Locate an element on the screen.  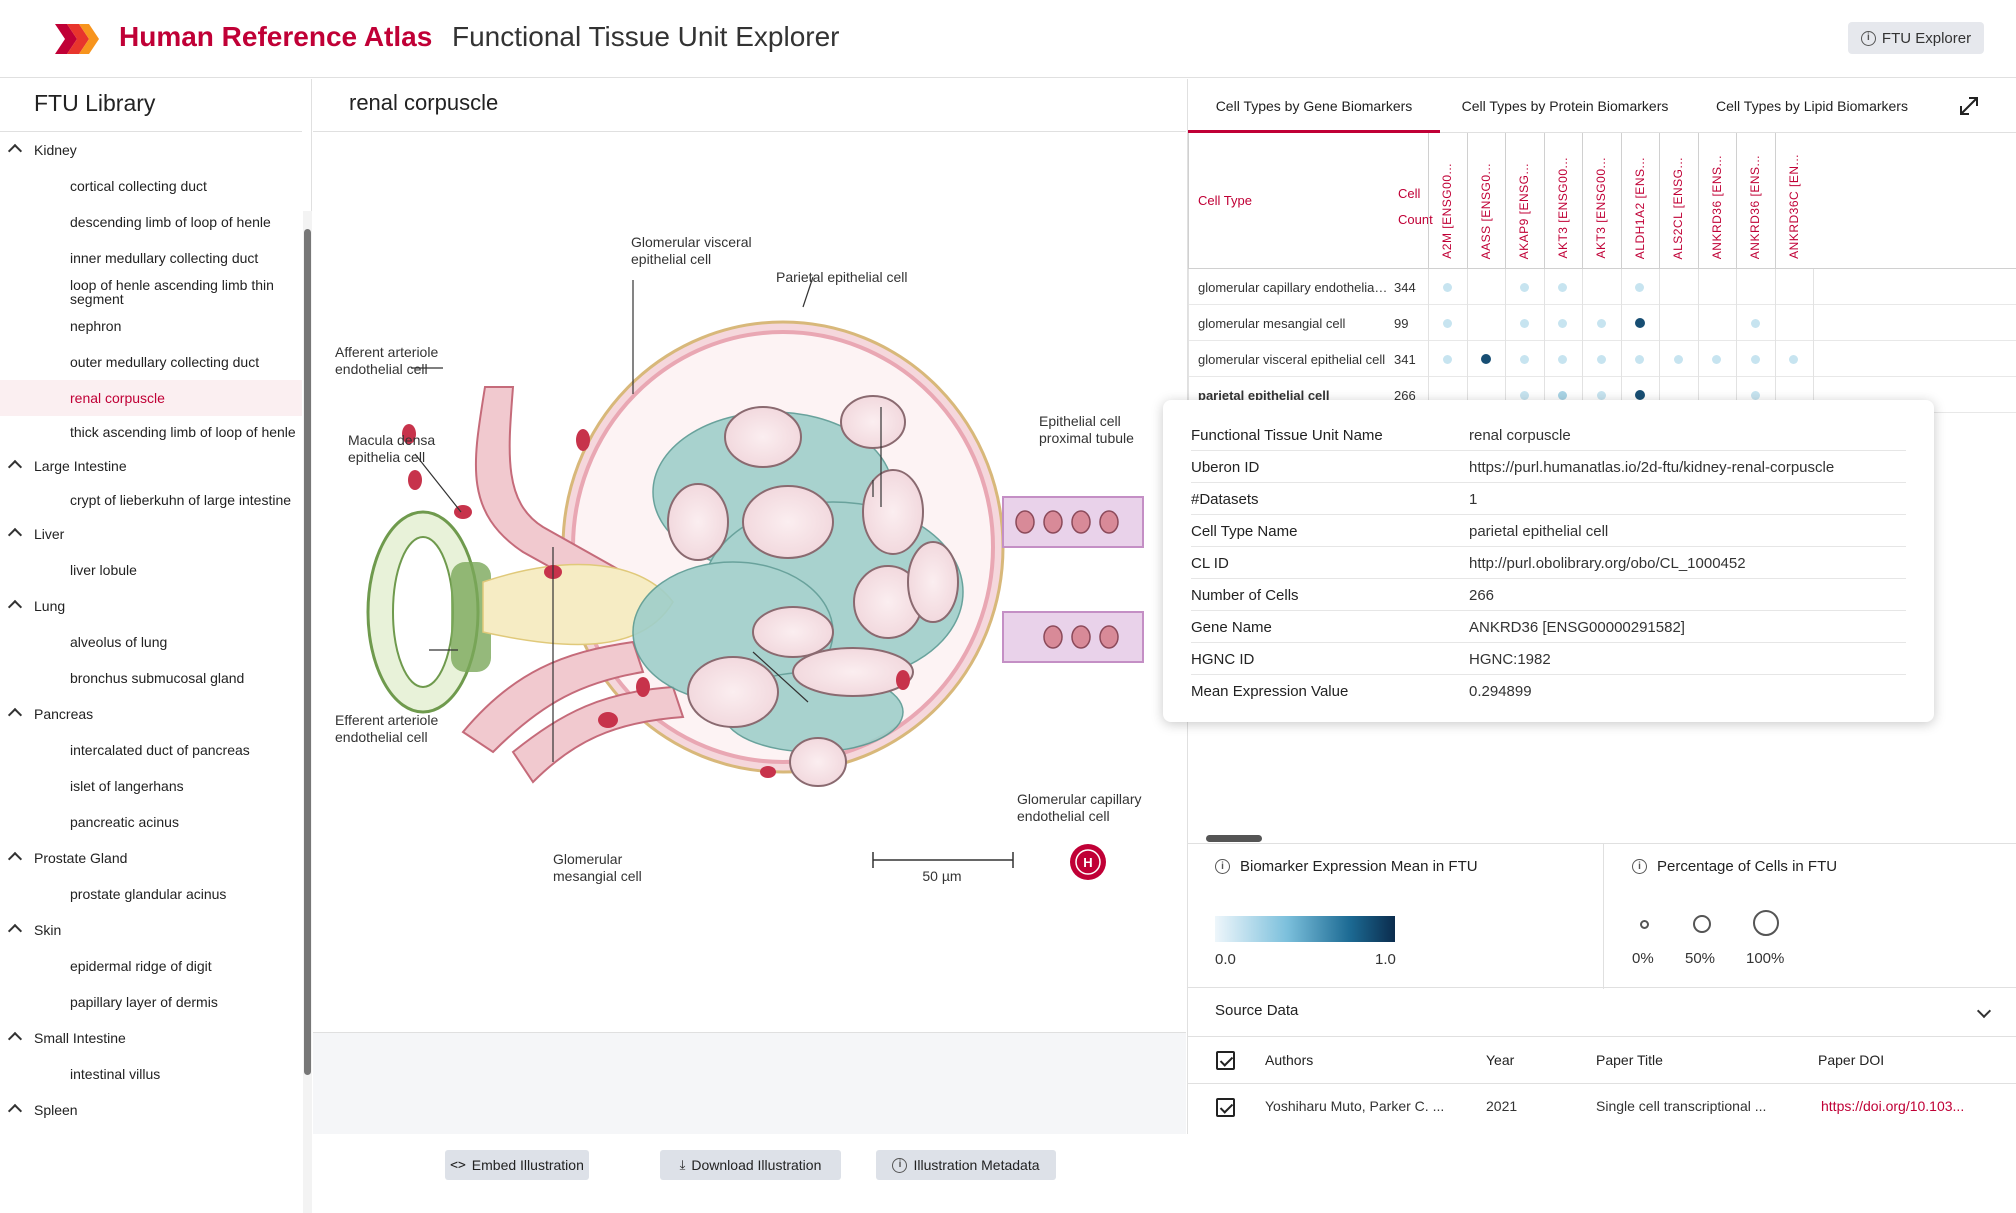
col-year: Year is located at coordinates (1500, 1060).